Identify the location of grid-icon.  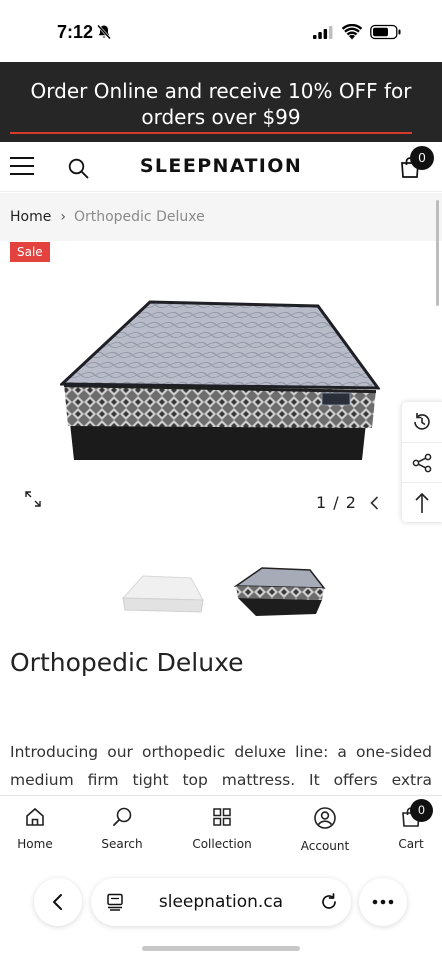
(222, 817).